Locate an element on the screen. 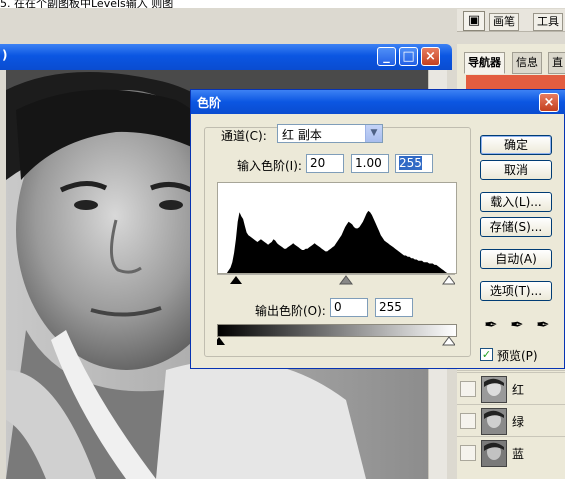 Image resolution: width=565 pixels, height=479 pixels. black-eyedropper-icon: ✒ is located at coordinates (491, 325).